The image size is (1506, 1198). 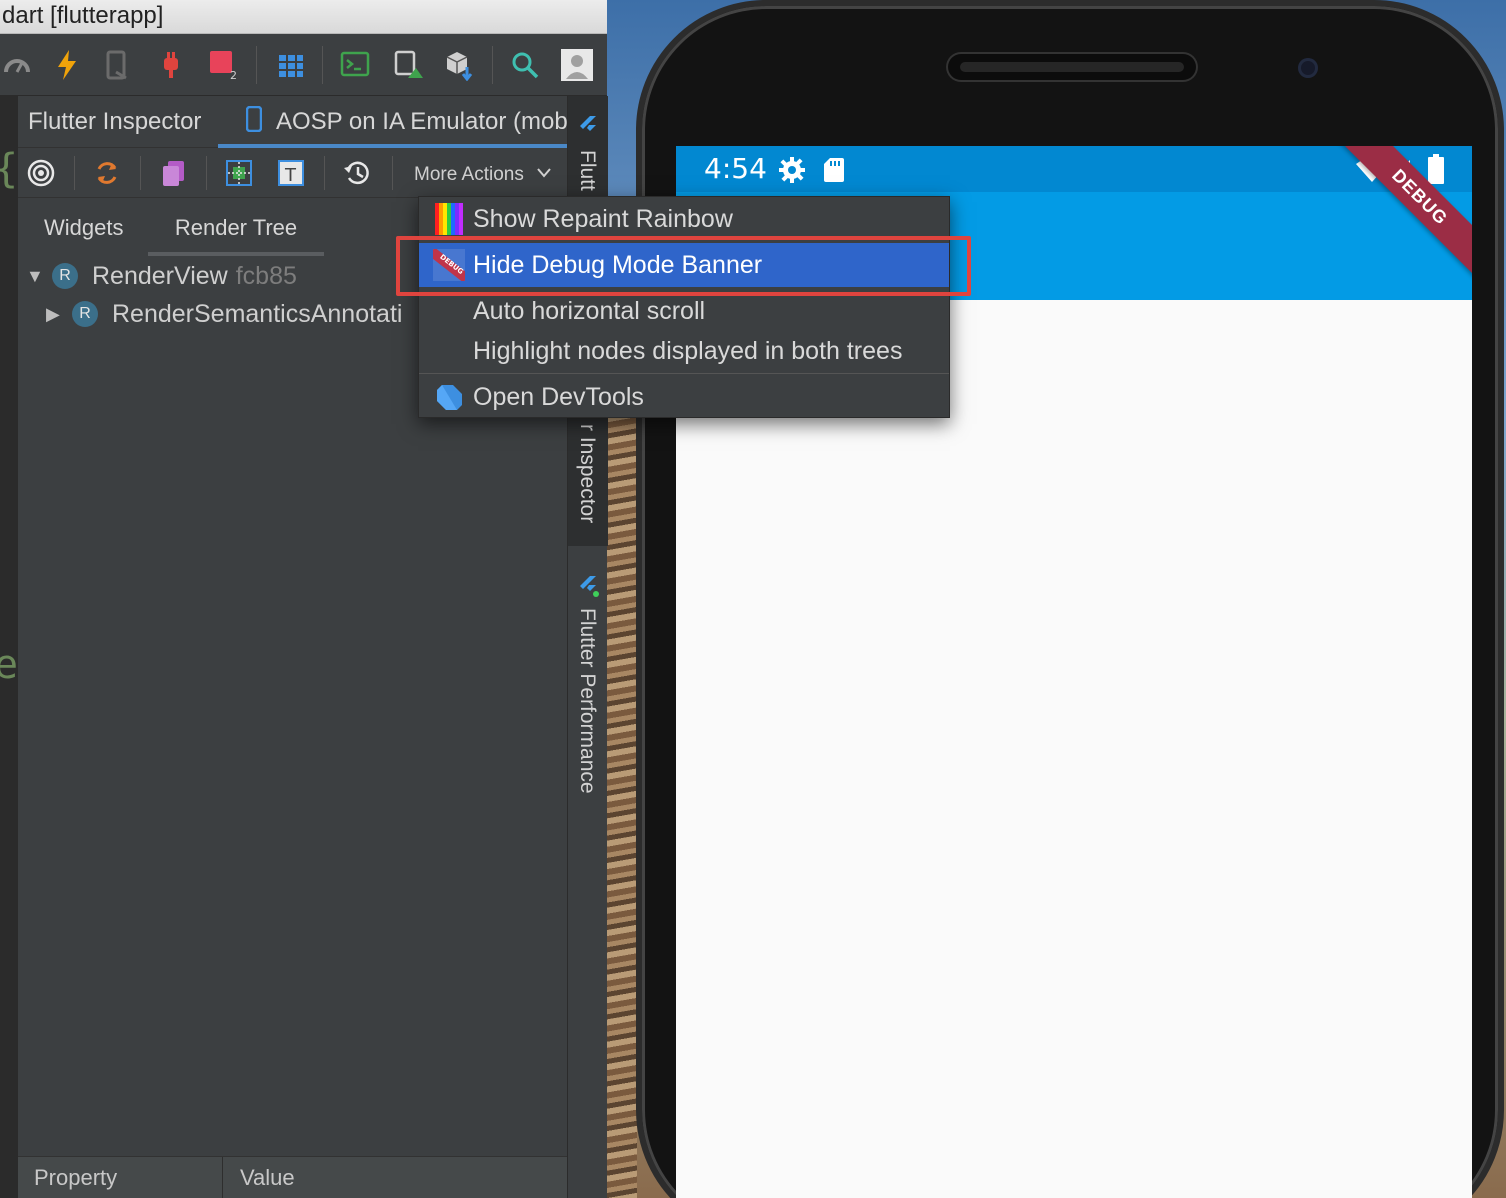 I want to click on property-column-header: Property, so click(x=75, y=1177).